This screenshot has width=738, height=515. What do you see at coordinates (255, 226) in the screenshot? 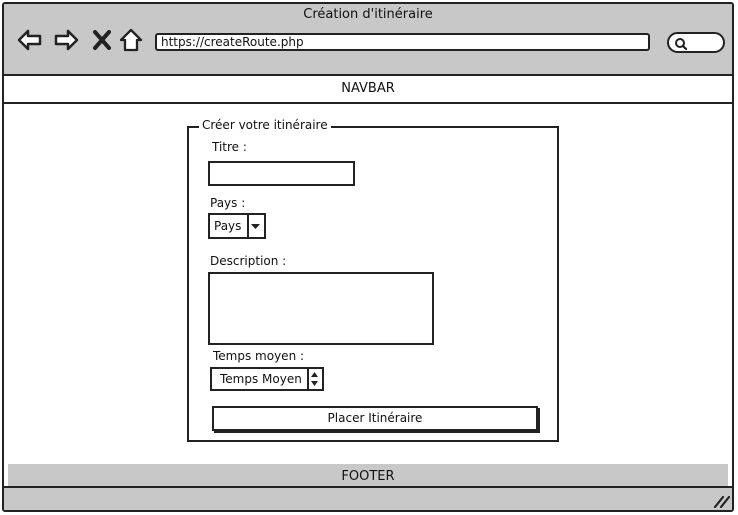
I see `chevron-down-icon` at bounding box center [255, 226].